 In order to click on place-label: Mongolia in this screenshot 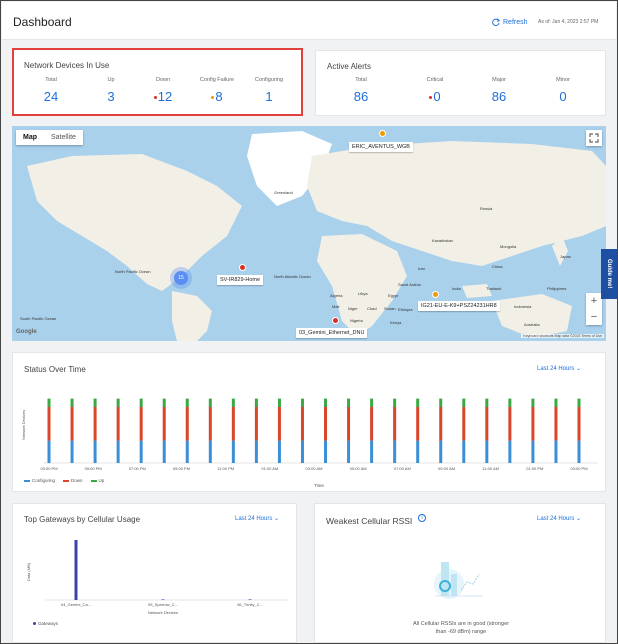, I will do `click(508, 246)`.